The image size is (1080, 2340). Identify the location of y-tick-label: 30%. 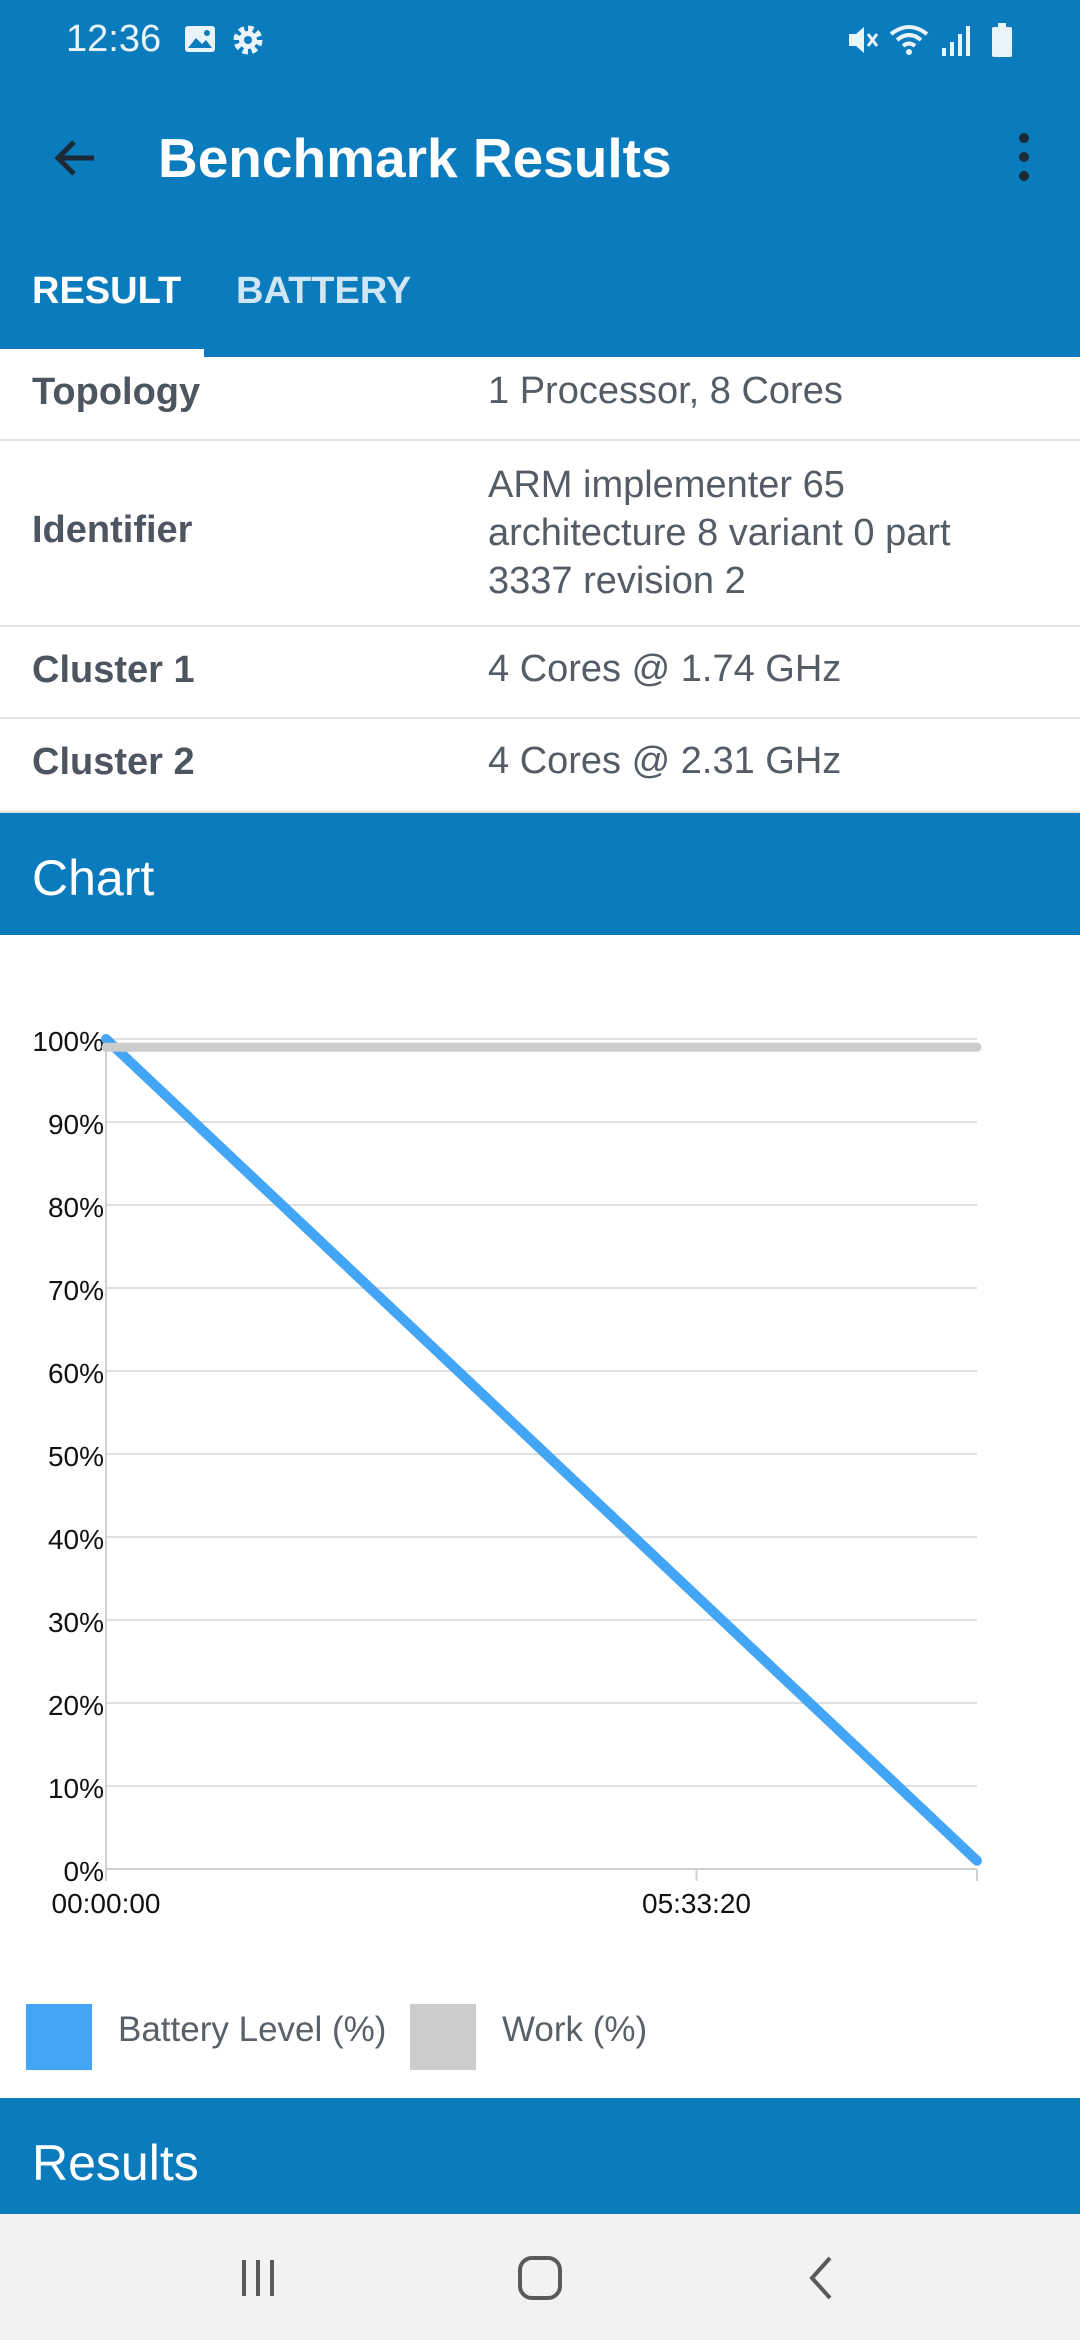
(76, 1622).